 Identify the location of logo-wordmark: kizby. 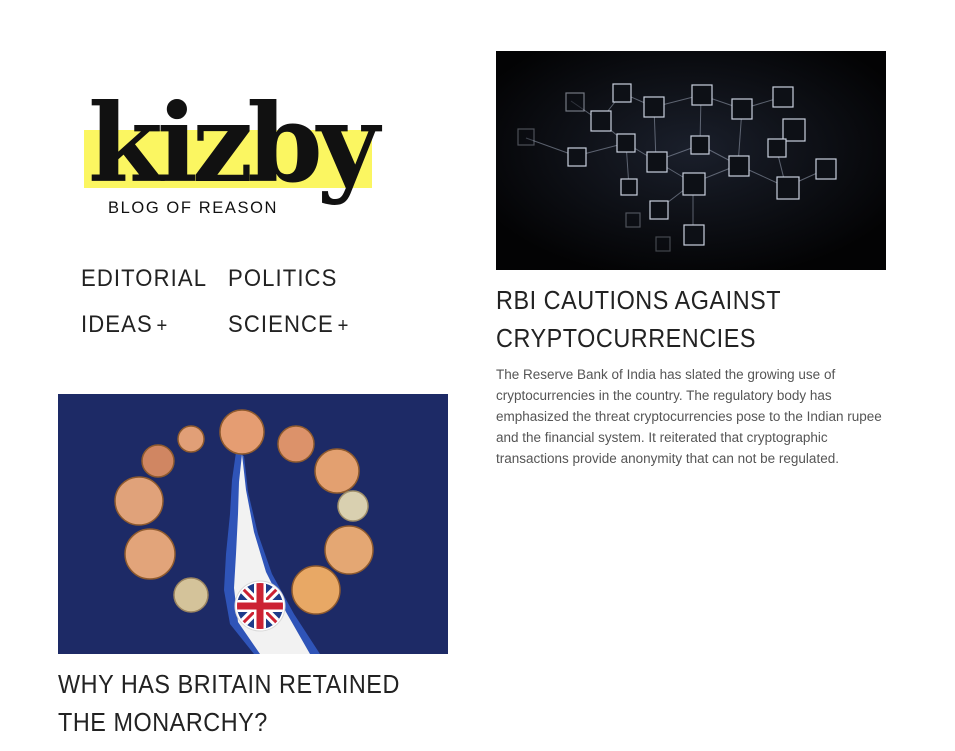
(233, 144).